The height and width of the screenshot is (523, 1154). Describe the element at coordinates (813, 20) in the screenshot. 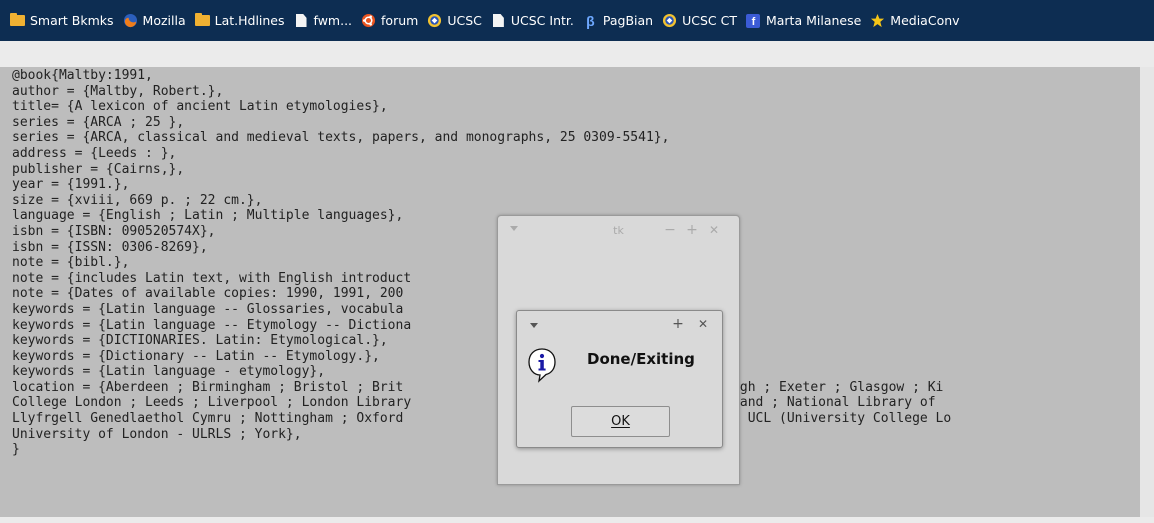

I see `bookmark-label: Marta Milanese` at that location.